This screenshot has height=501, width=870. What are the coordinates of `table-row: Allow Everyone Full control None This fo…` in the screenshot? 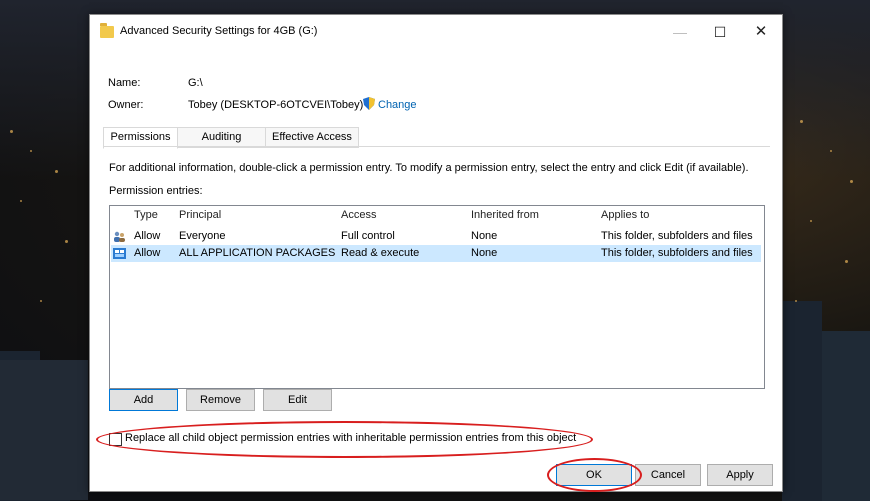 It's located at (436, 236).